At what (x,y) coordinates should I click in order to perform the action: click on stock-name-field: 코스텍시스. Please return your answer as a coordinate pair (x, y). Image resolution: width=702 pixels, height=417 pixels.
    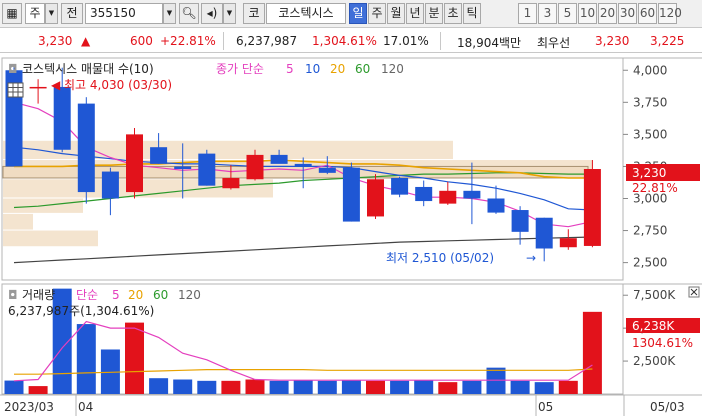
    Looking at the image, I should click on (306, 13).